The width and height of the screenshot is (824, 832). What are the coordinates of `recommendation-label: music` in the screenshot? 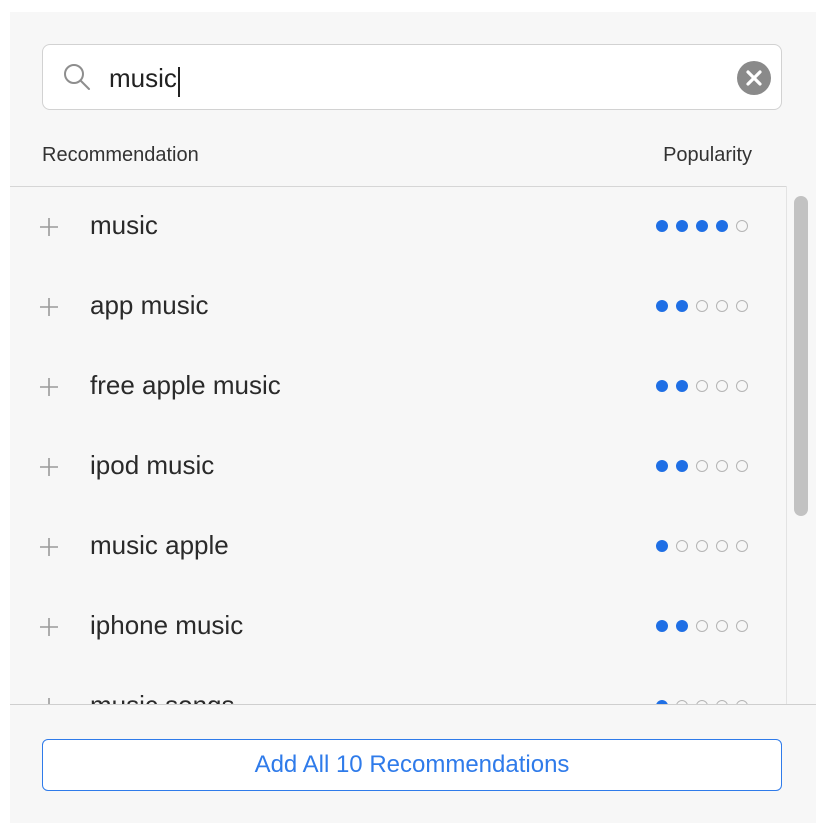 It's located at (124, 225).